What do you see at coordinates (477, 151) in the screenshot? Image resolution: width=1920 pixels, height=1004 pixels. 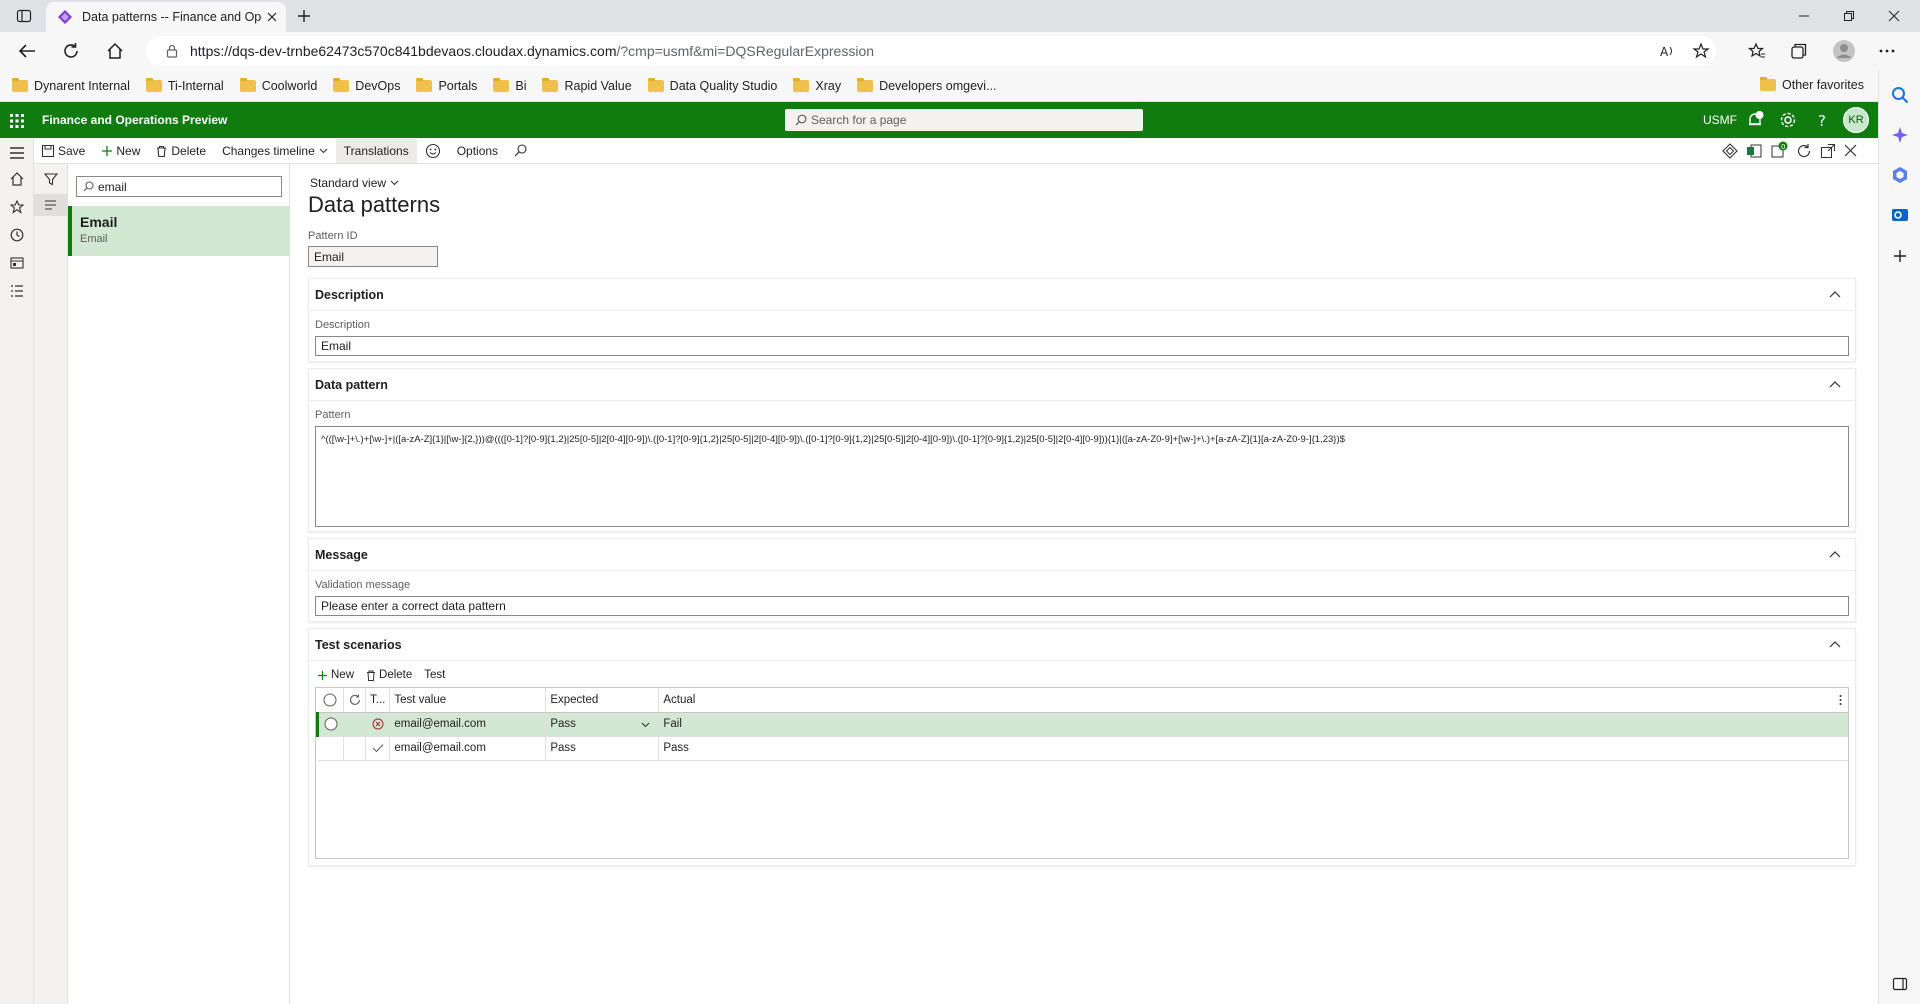 I see `options-tab: Options` at bounding box center [477, 151].